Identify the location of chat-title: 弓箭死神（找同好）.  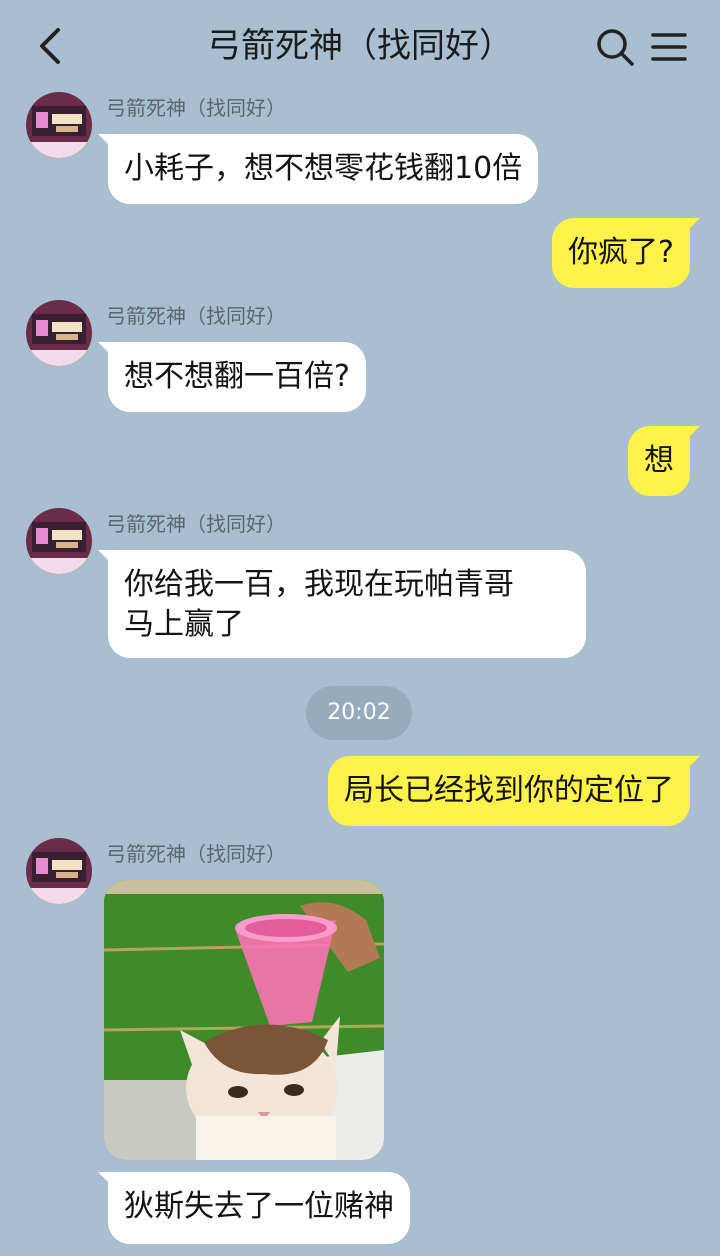
(360, 46).